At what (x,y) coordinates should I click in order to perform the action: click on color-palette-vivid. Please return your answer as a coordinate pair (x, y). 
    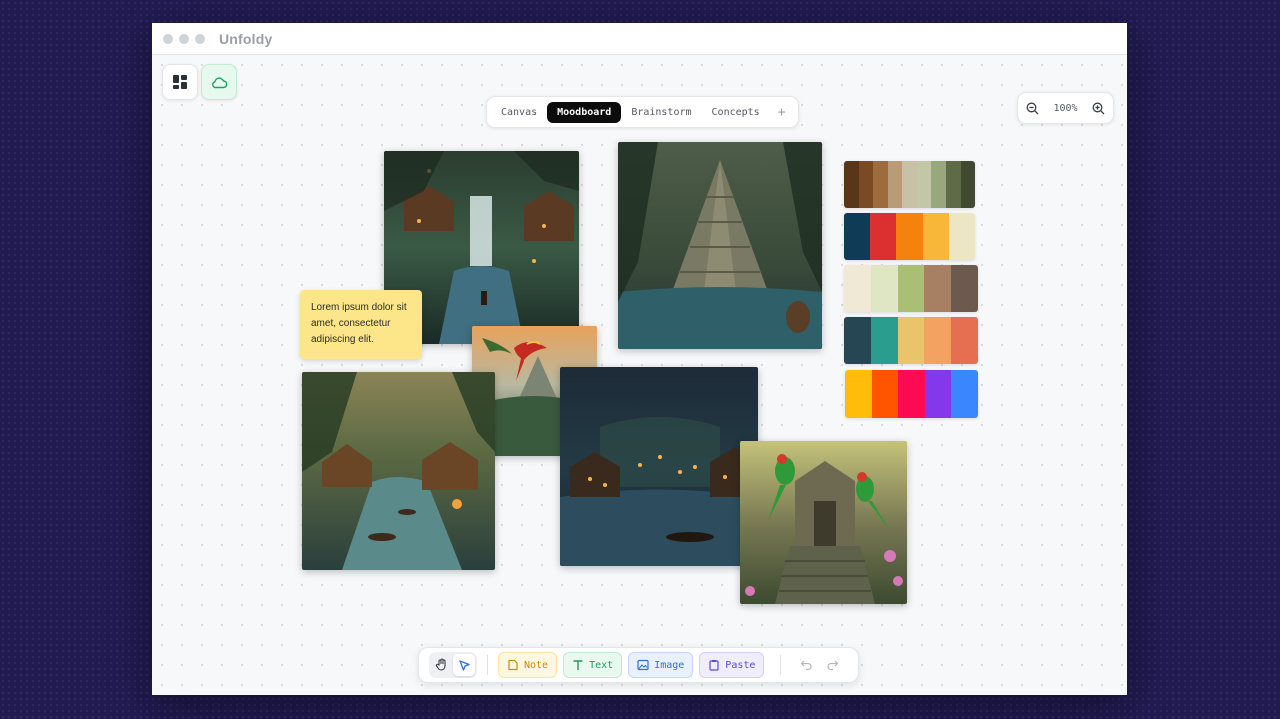
    Looking at the image, I should click on (909, 236).